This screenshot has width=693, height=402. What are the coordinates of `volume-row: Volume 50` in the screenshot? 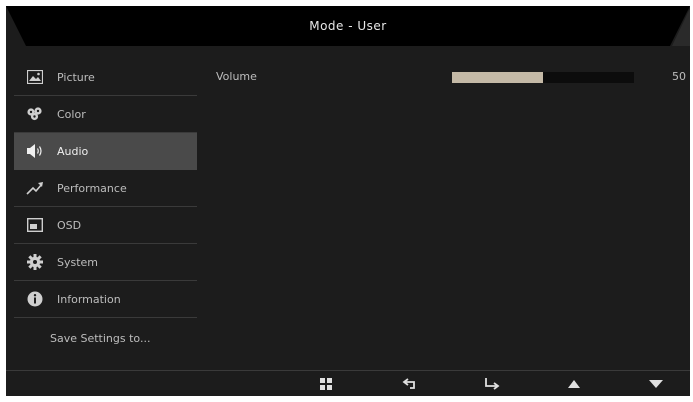 It's located at (451, 77).